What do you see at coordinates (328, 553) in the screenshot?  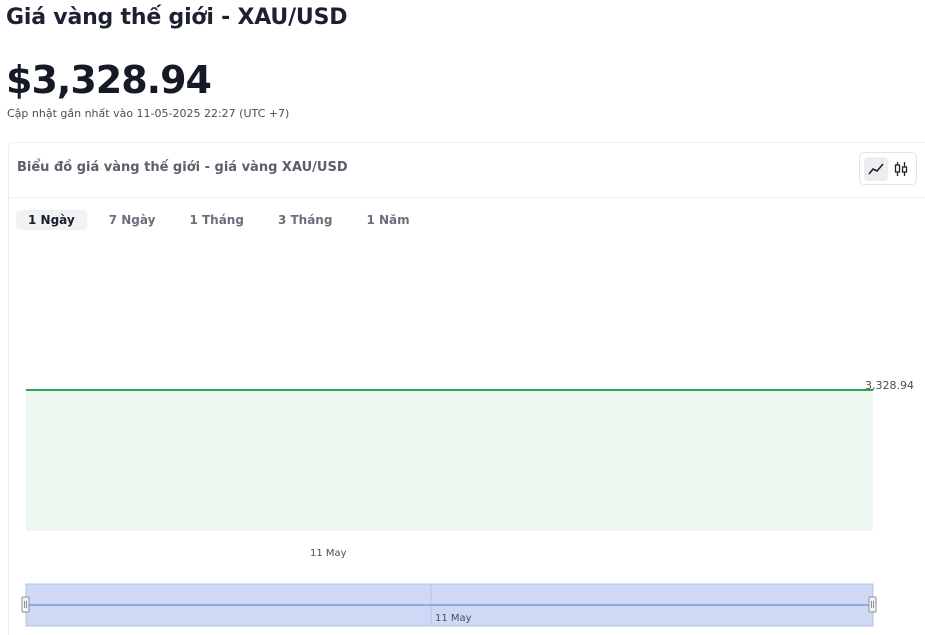 I see `x-axis-label: 11 May` at bounding box center [328, 553].